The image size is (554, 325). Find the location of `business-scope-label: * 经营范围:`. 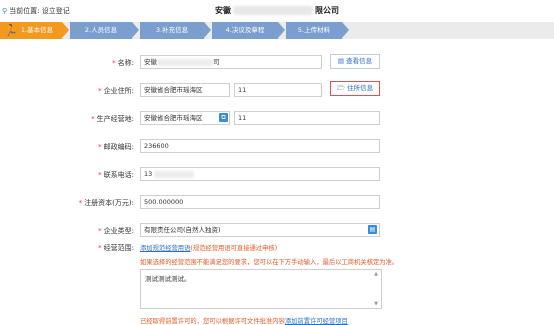

business-scope-label: * 经营范围: is located at coordinates (116, 248).